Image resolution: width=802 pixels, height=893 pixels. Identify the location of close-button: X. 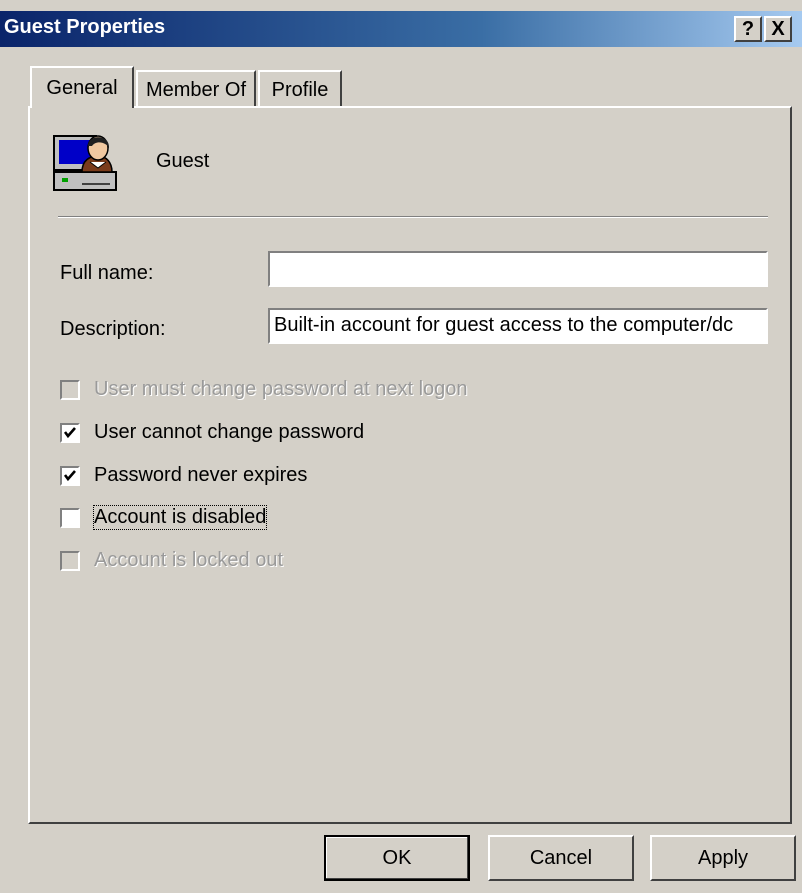
(778, 29).